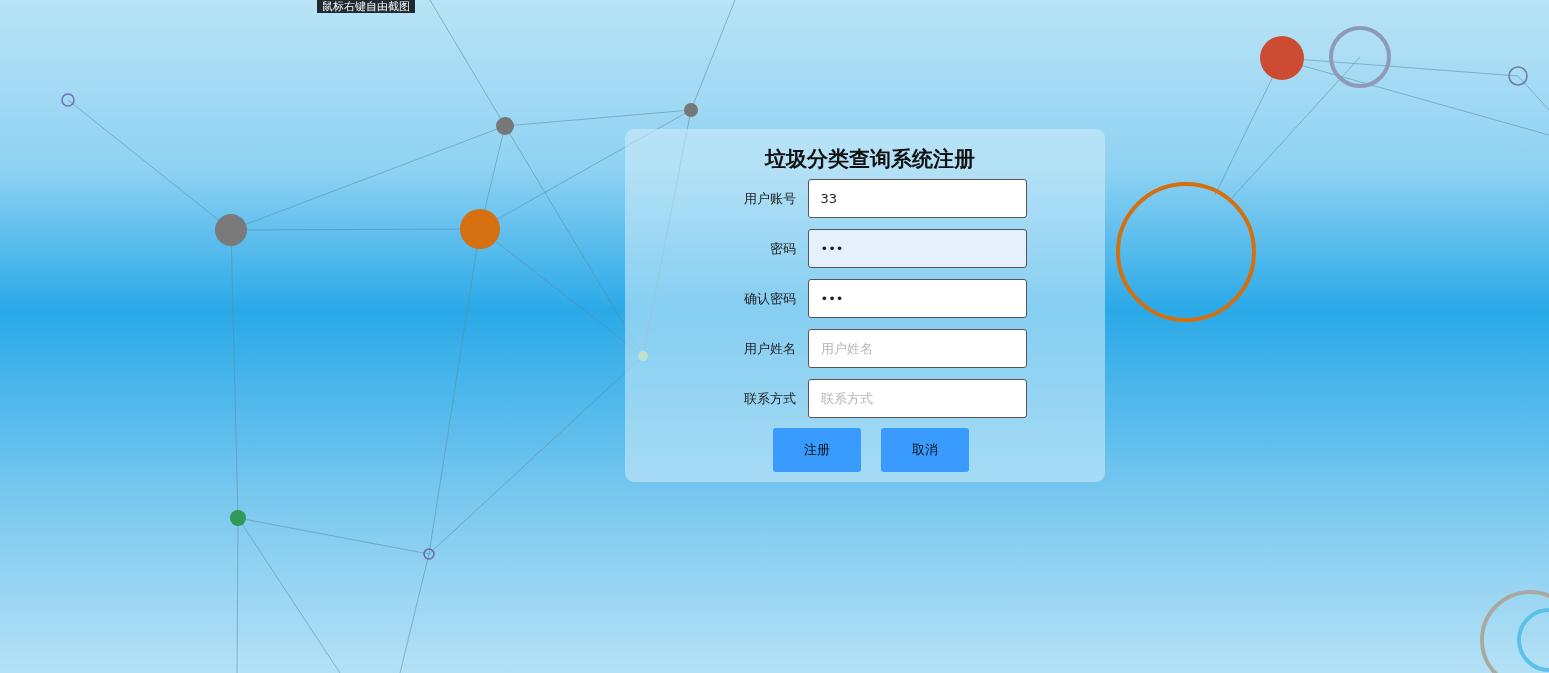 The width and height of the screenshot is (1549, 673). Describe the element at coordinates (925, 450) in the screenshot. I see `cancel-button: 取消` at that location.